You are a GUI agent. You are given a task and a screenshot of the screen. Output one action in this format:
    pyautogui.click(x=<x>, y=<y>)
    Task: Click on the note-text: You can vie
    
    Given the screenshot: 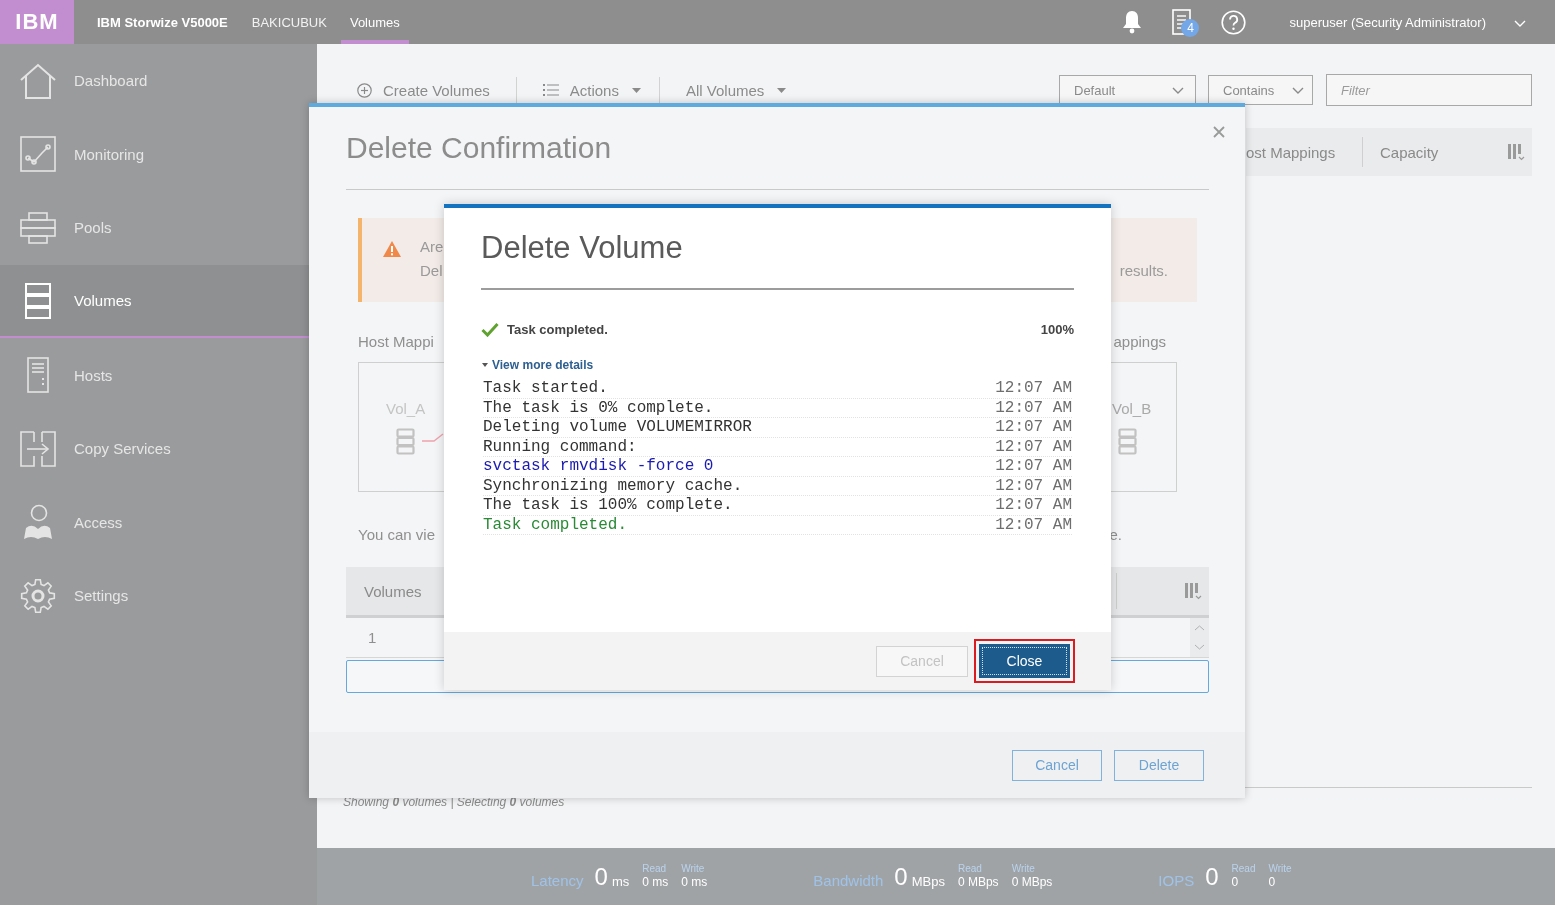 What is the action you would take?
    pyautogui.click(x=396, y=535)
    